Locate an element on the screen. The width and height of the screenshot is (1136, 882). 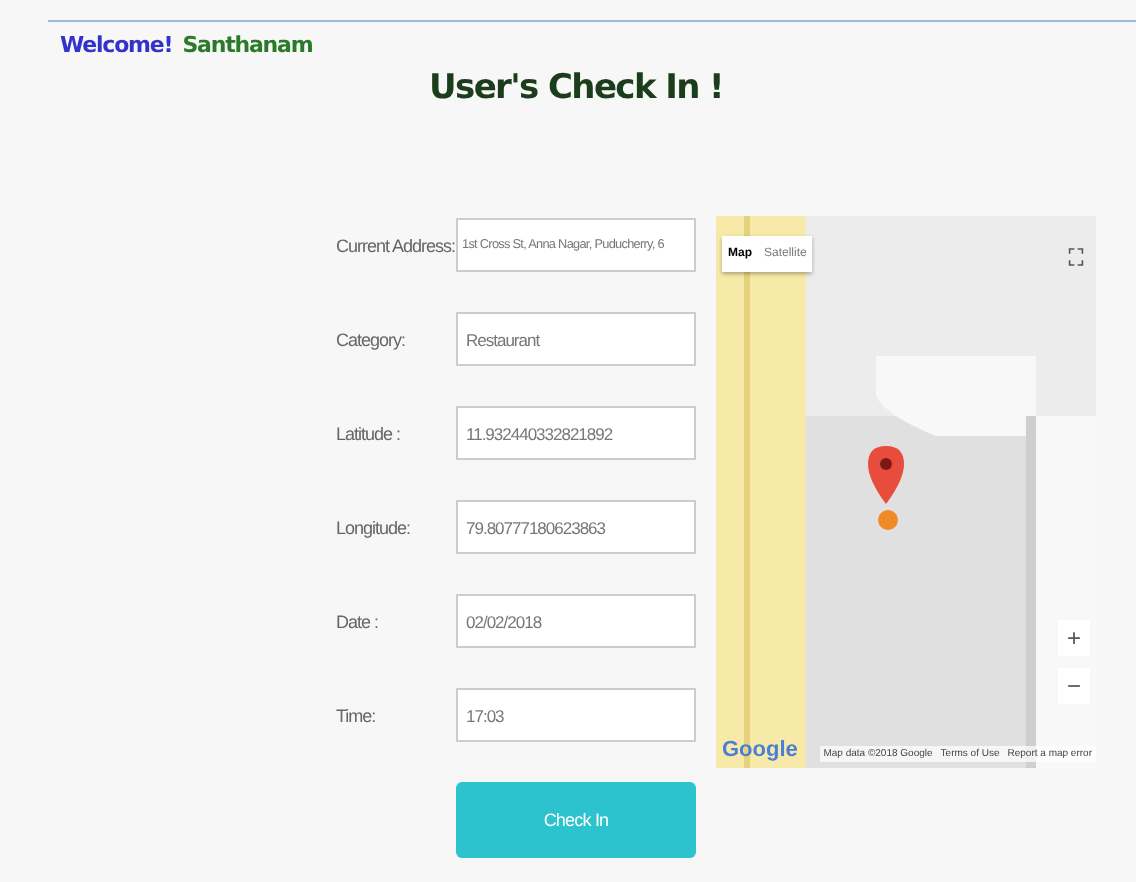
field-label: Latitude : is located at coordinates (369, 433).